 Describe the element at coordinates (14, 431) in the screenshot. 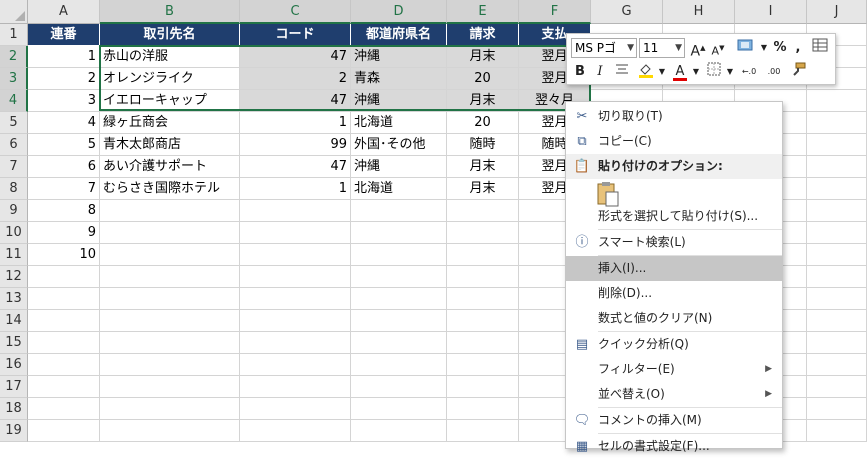

I see `row-header-19: 19` at that location.